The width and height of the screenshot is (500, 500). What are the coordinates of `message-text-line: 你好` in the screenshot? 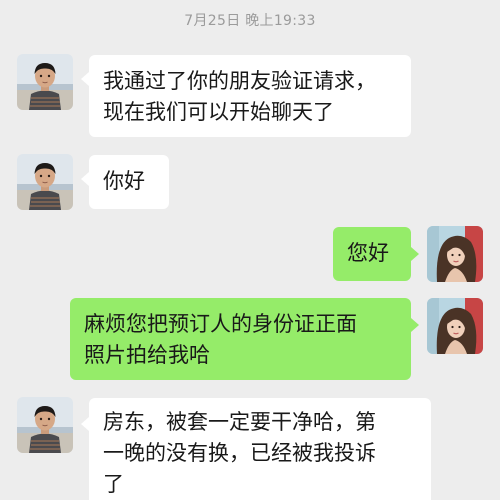 It's located at (124, 181).